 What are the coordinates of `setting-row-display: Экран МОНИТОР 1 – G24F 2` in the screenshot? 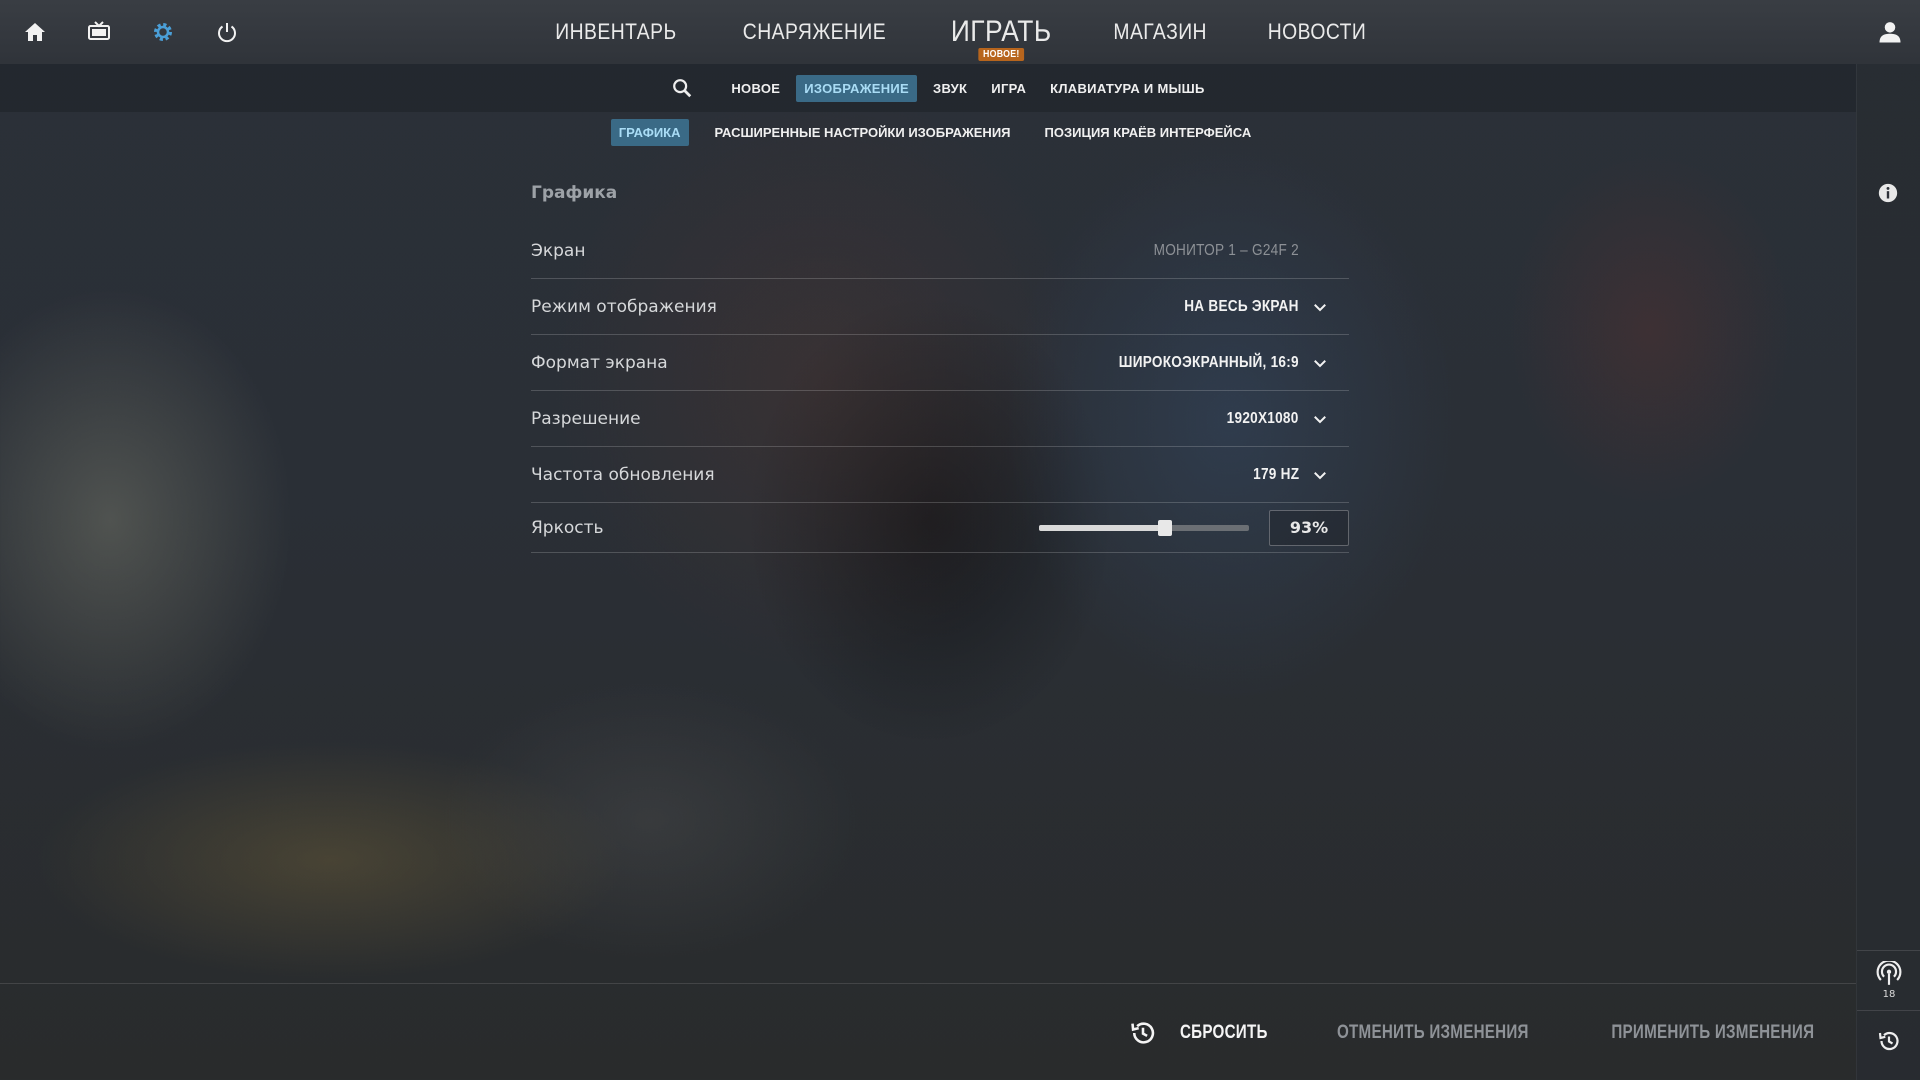 It's located at (940, 251).